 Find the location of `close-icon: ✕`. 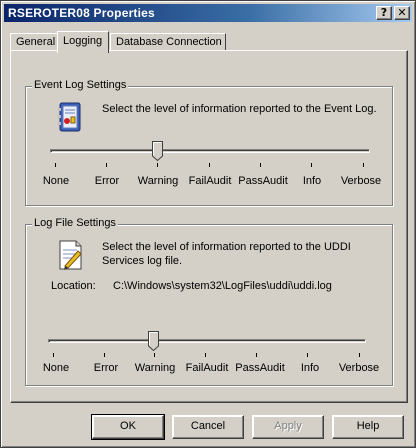

close-icon: ✕ is located at coordinates (402, 12).